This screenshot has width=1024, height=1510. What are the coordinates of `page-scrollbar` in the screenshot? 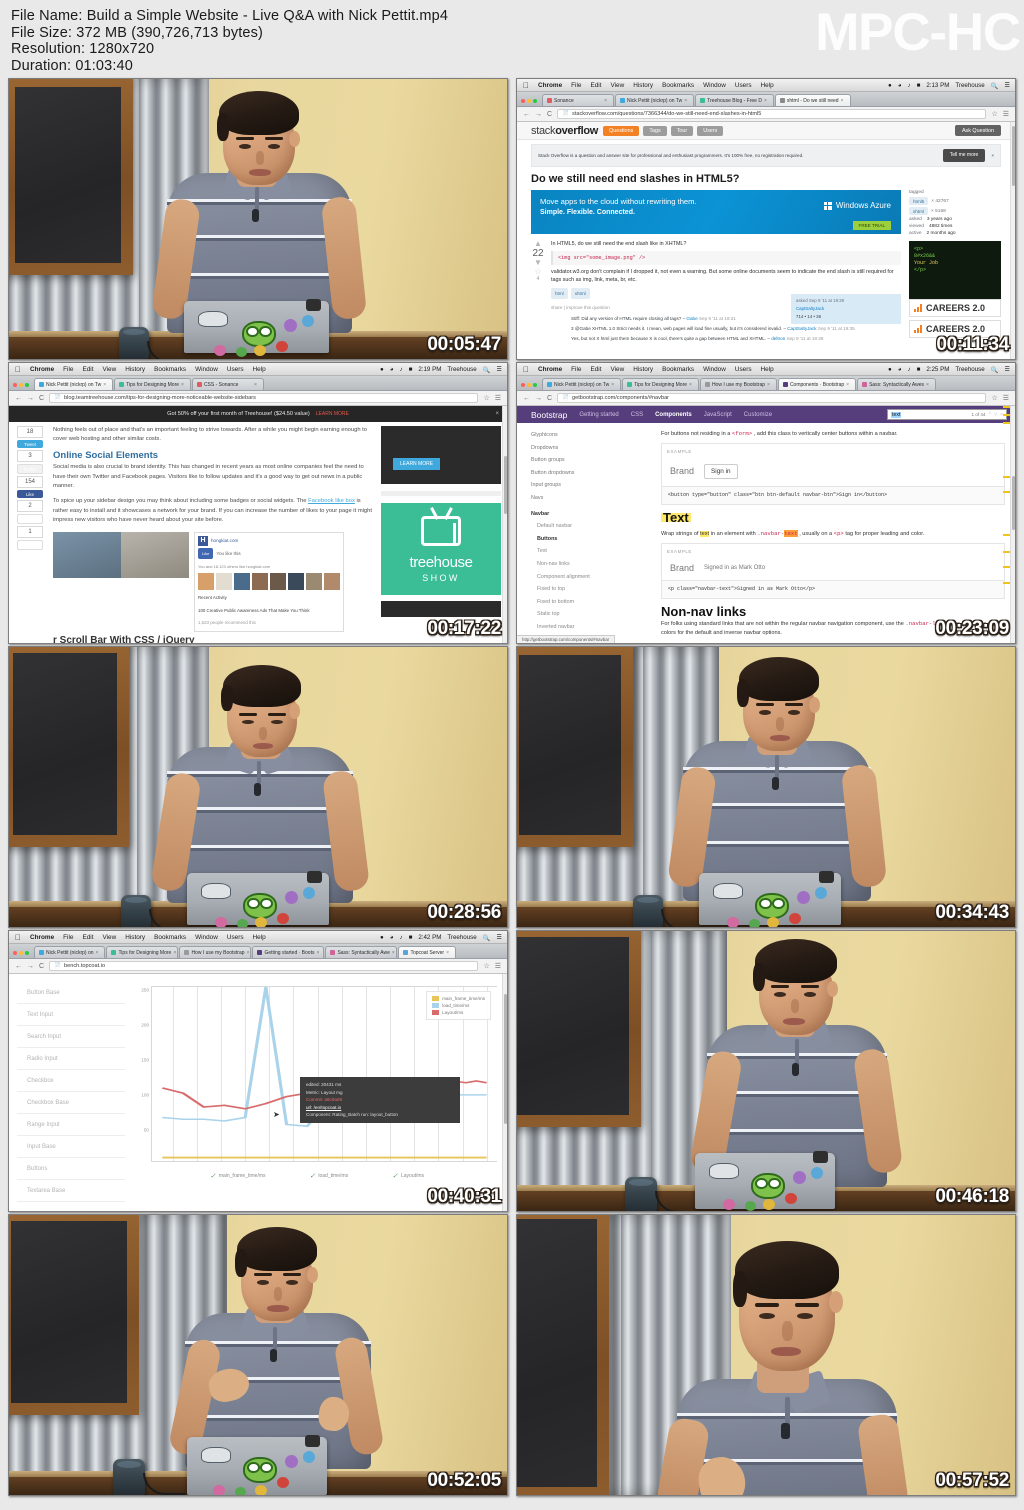 It's located at (504, 524).